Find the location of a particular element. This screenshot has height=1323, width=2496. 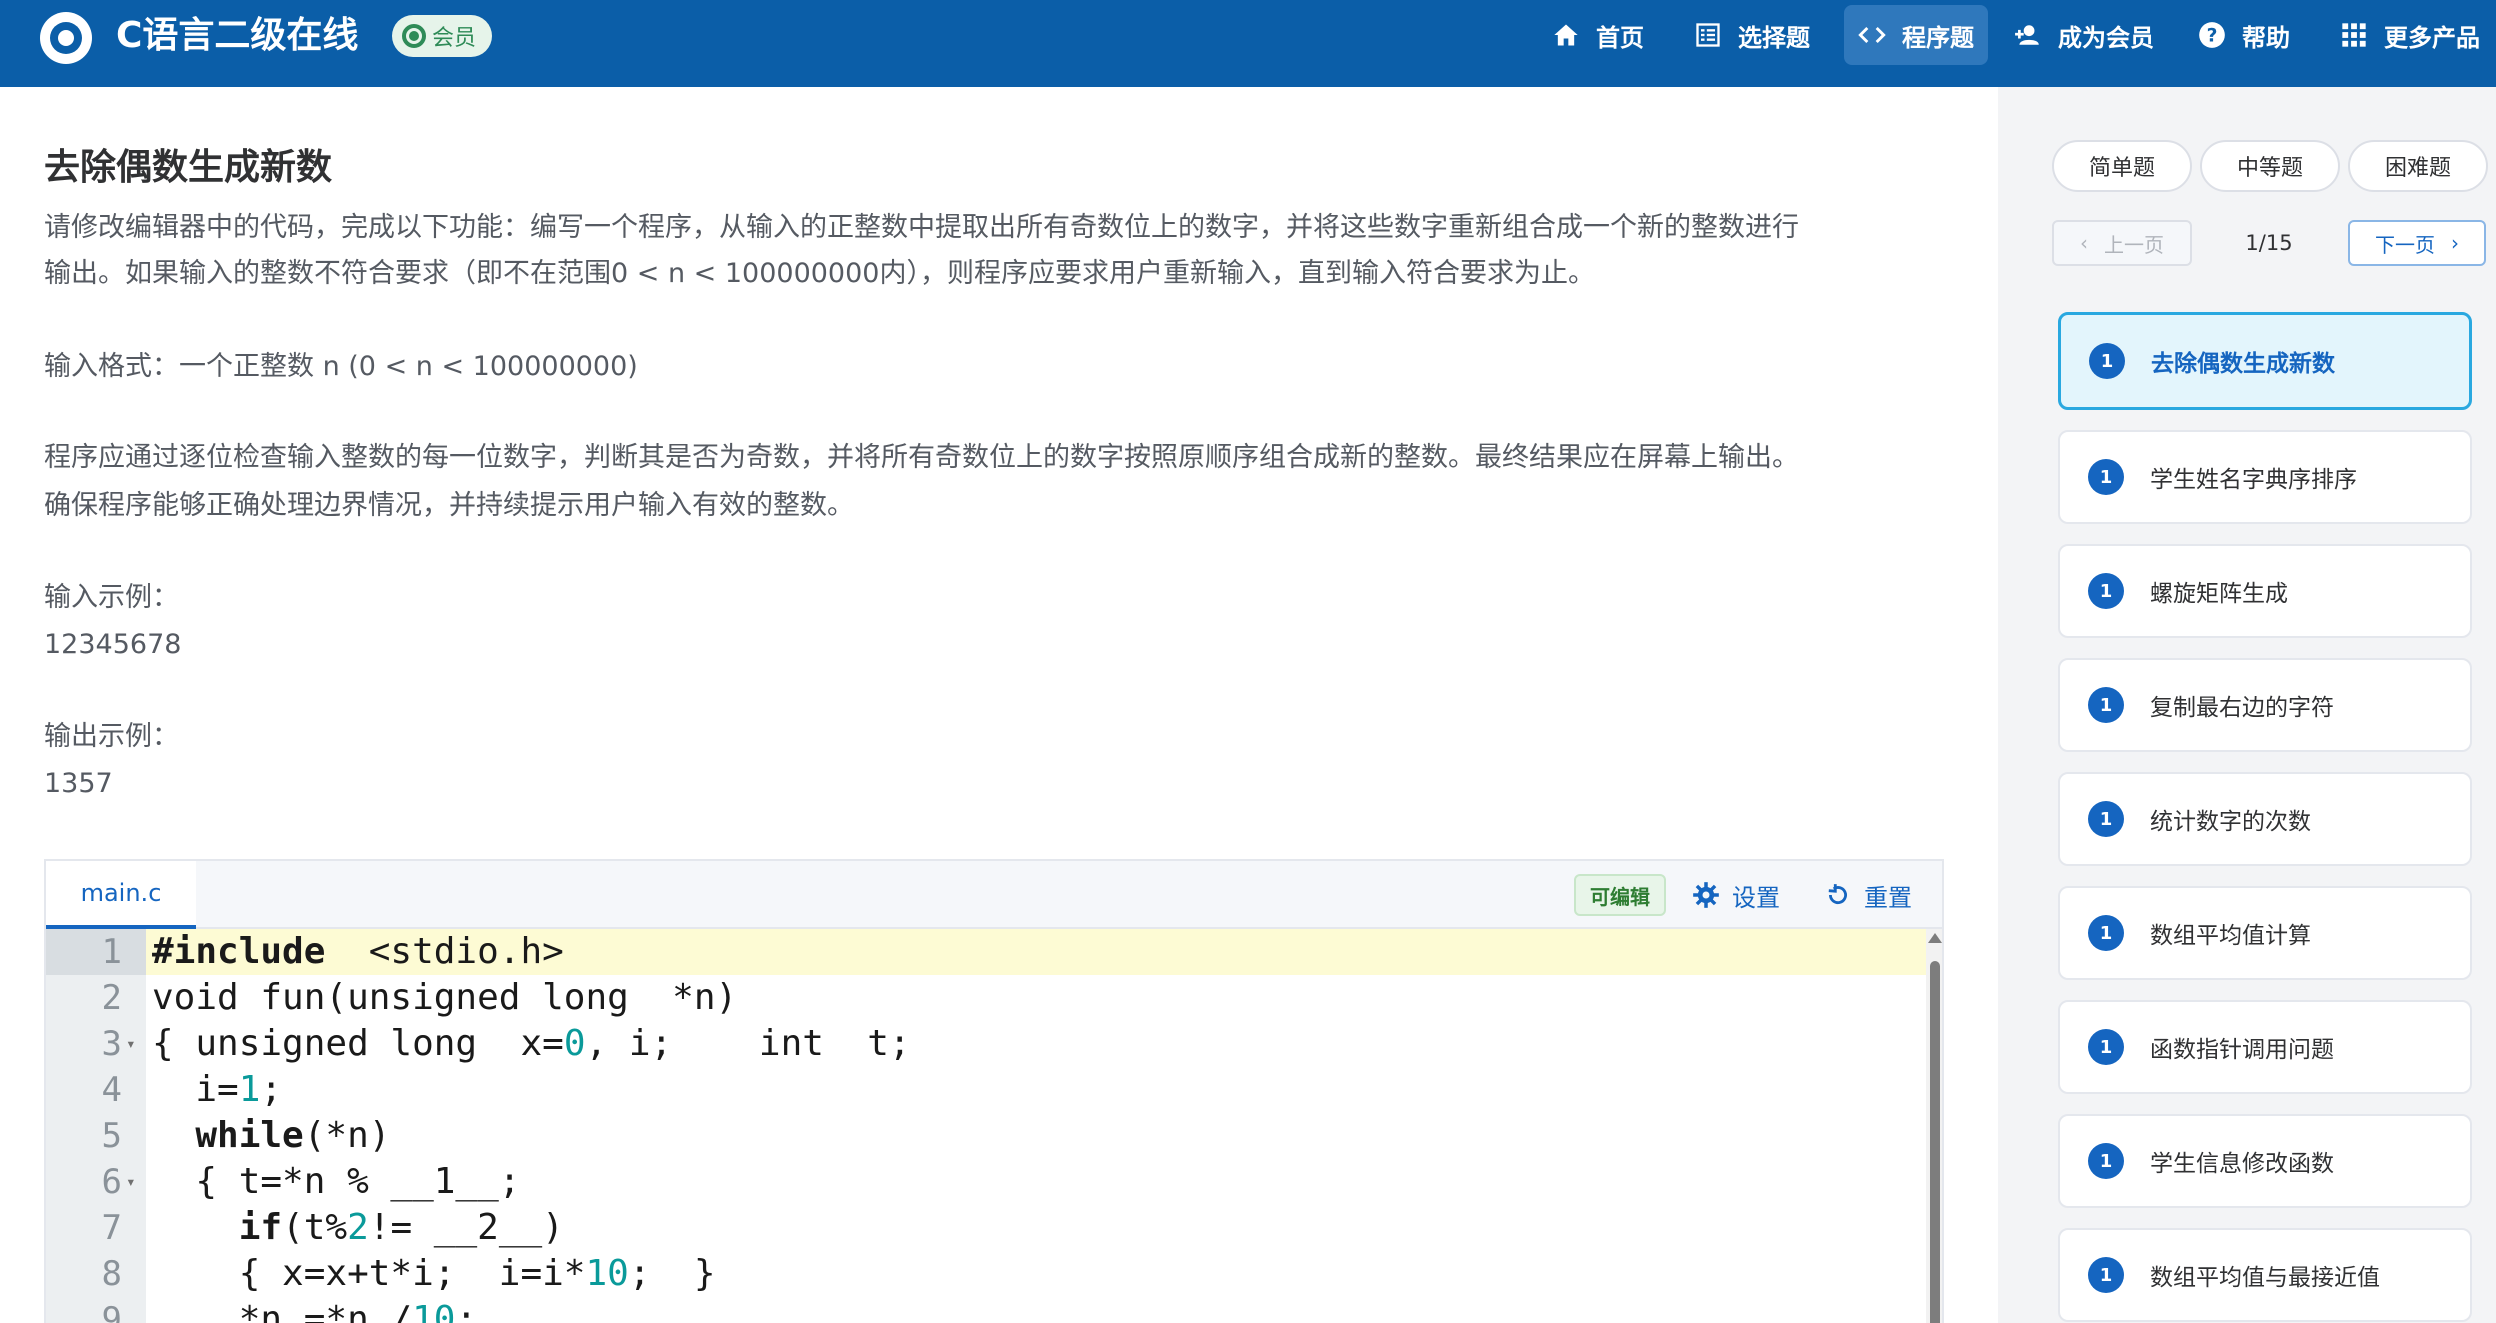

line-number: 2 is located at coordinates (111, 998).